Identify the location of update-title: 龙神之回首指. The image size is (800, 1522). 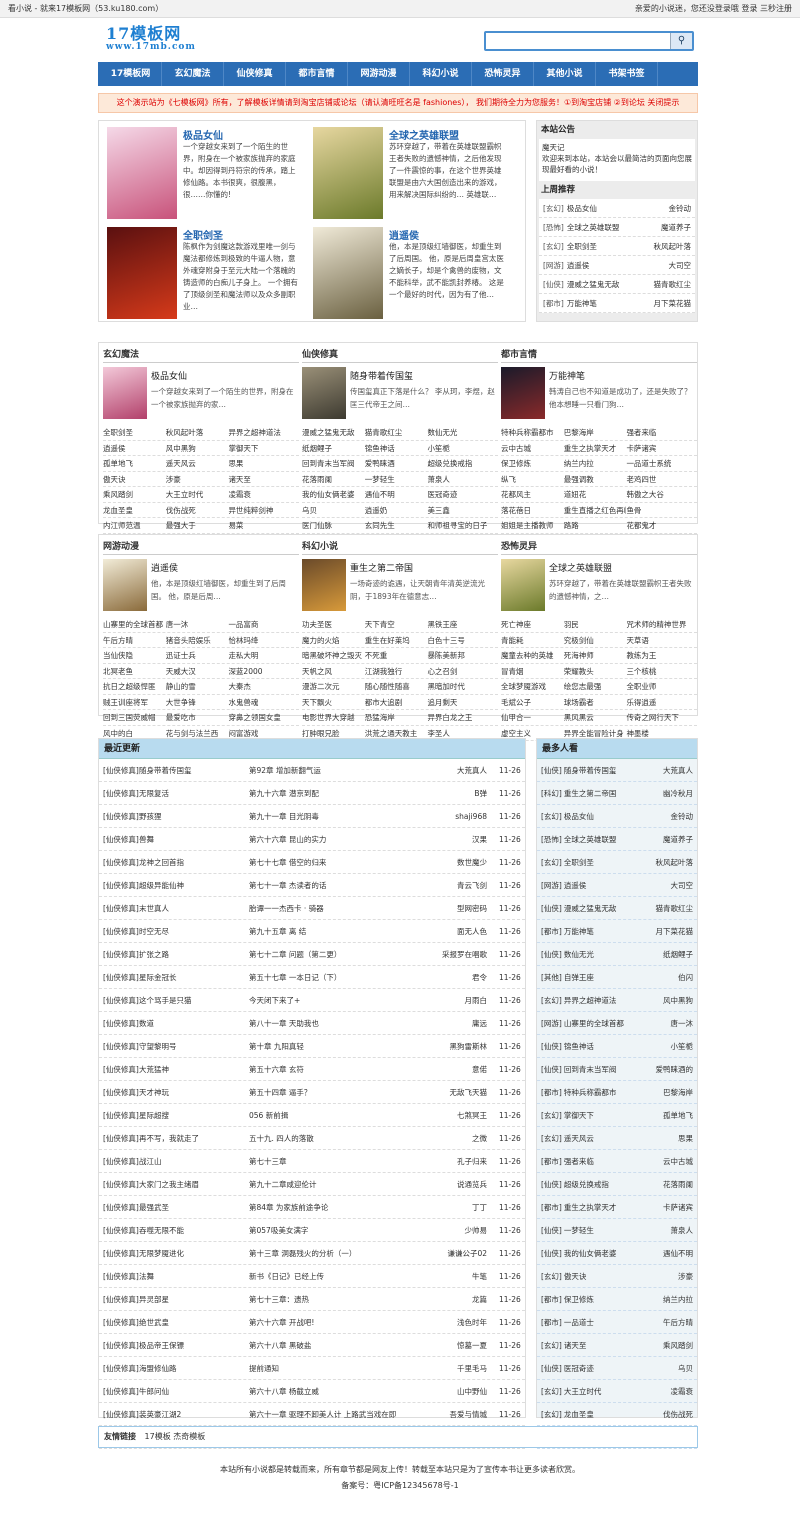
(191, 862).